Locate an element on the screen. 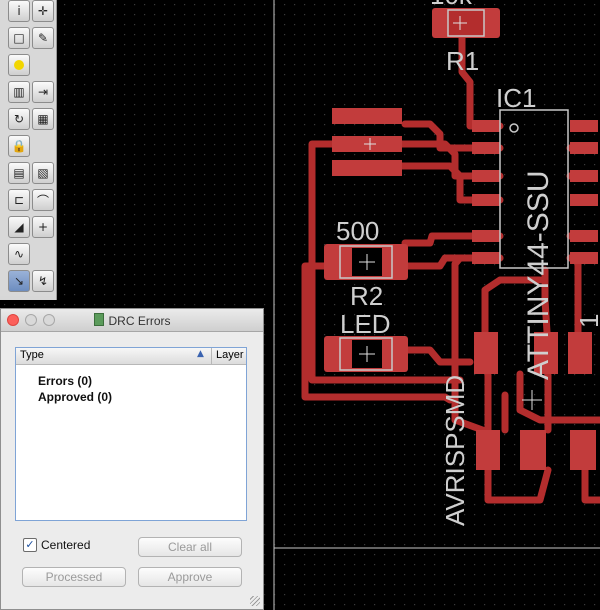 The image size is (600, 610). add-tool-icon: ⇥ is located at coordinates (43, 92).